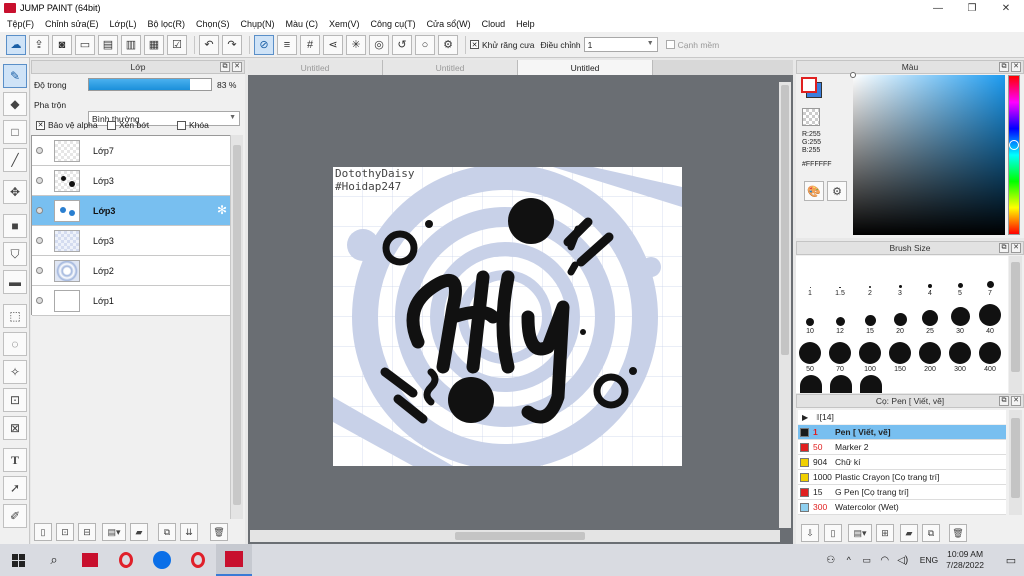 The image size is (1024, 576). I want to click on magic-wand-tool-icon: ✧, so click(15, 372).